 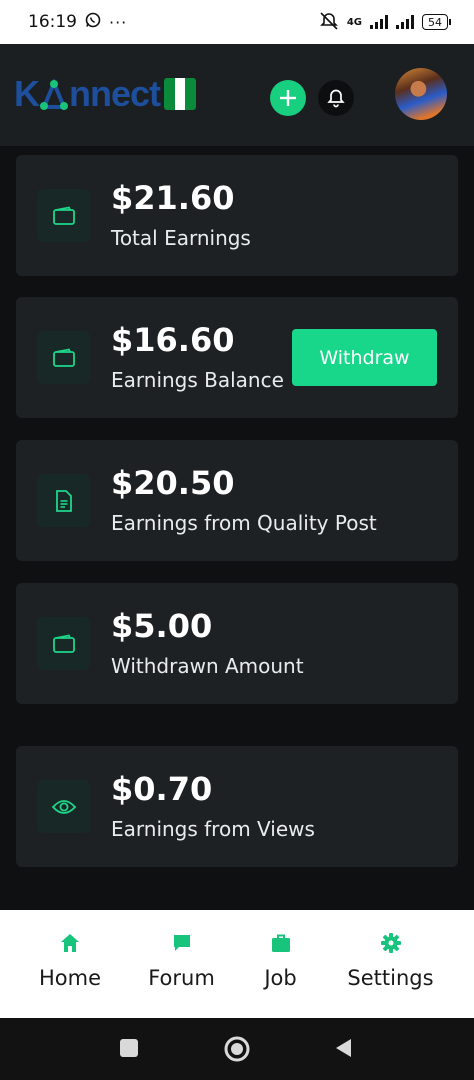 I want to click on card-amount: $5.00, so click(x=162, y=626).